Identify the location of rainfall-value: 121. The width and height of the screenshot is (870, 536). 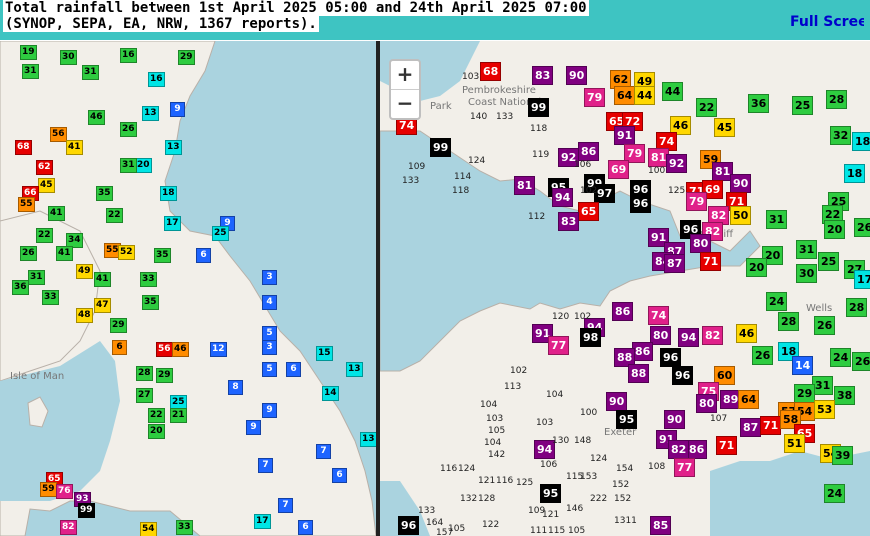
(550, 515).